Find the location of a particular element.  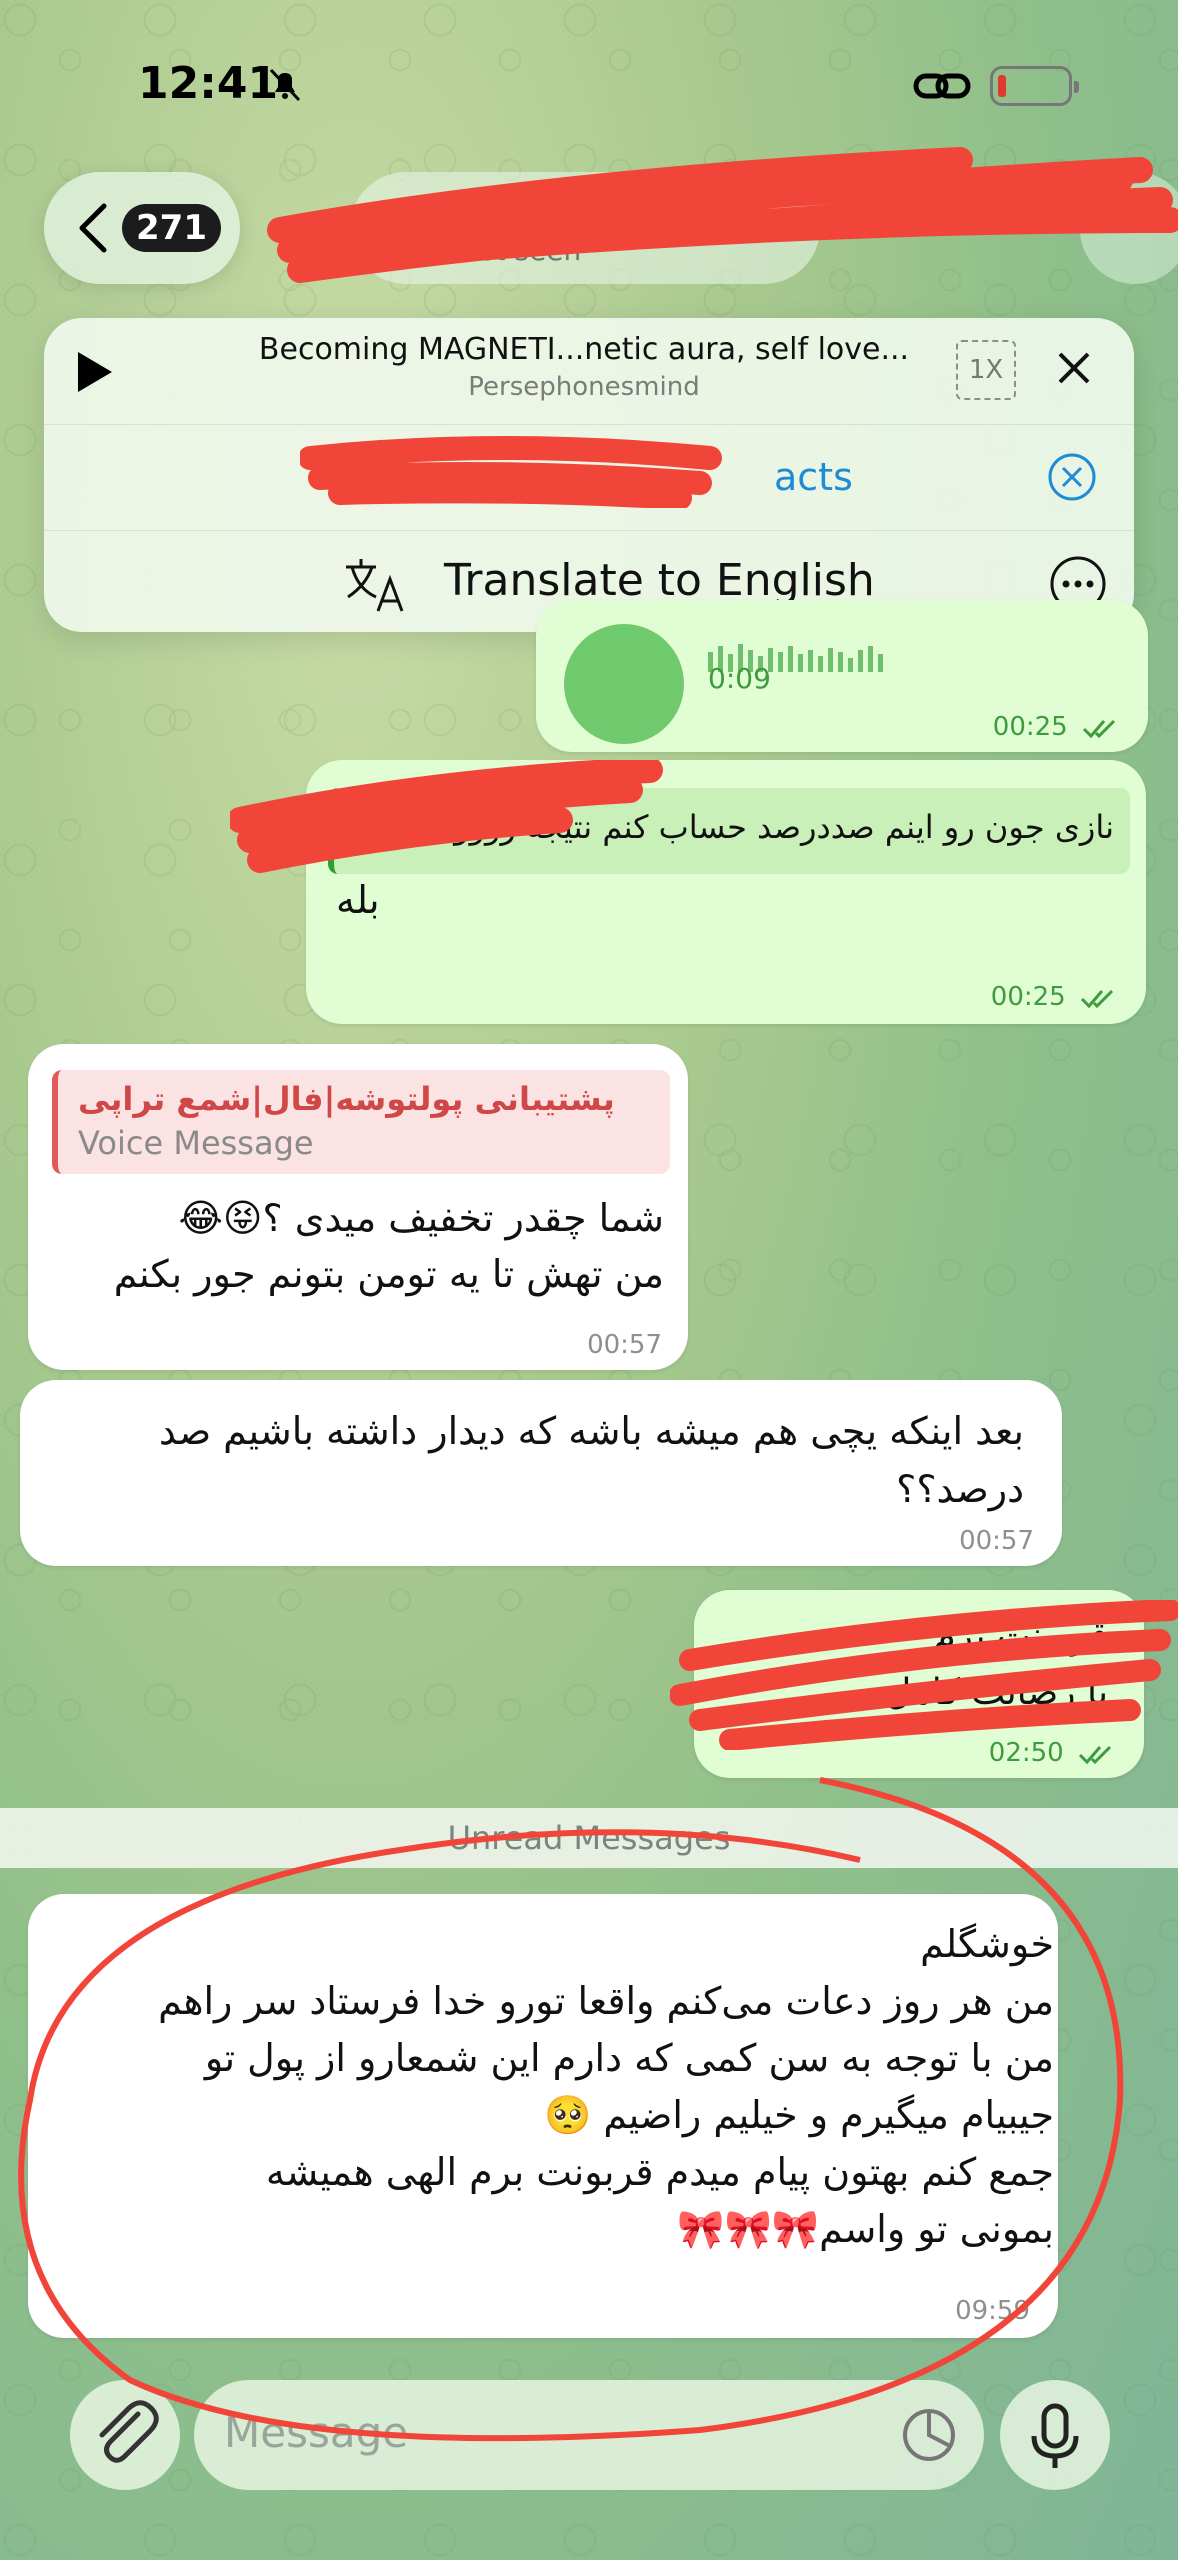

close-circle-icon is located at coordinates (1072, 477).